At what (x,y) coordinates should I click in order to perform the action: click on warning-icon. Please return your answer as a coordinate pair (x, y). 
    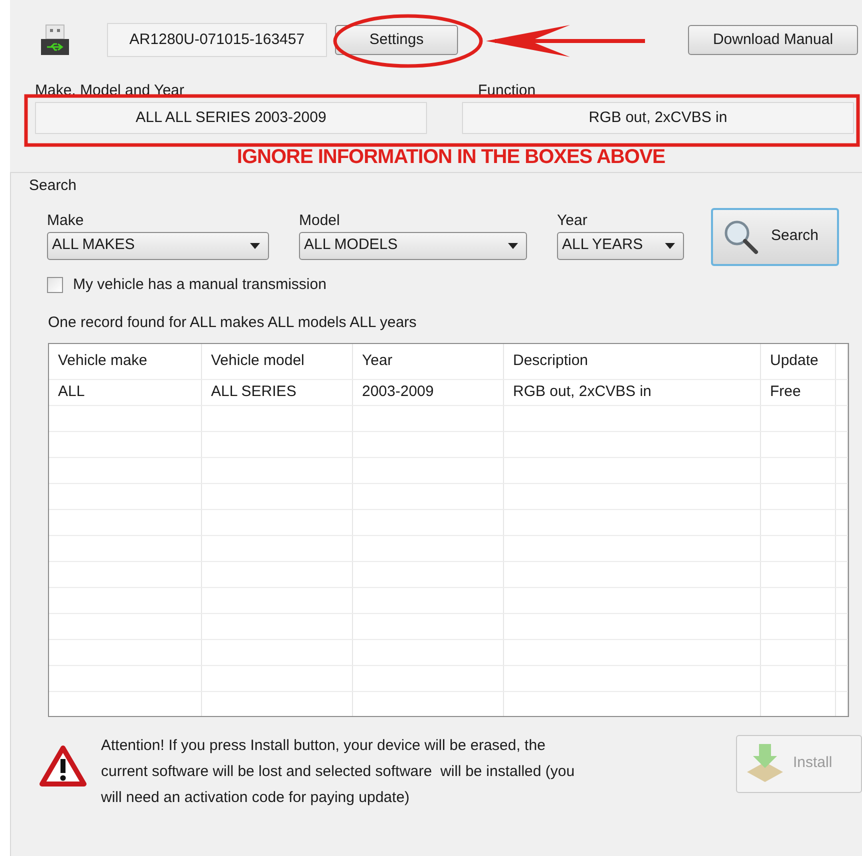
    Looking at the image, I should click on (63, 765).